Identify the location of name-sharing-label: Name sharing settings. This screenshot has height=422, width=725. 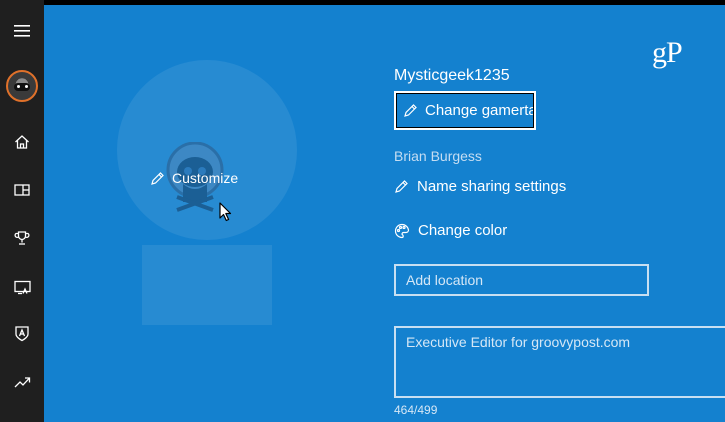
(492, 186).